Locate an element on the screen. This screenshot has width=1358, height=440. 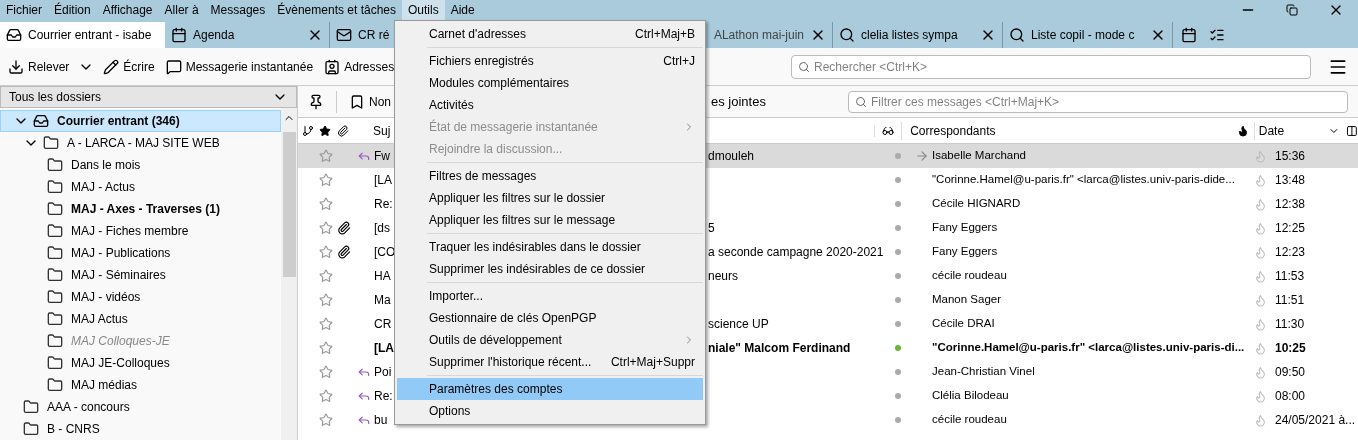
toolbar-button: Écrire is located at coordinates (129, 66).